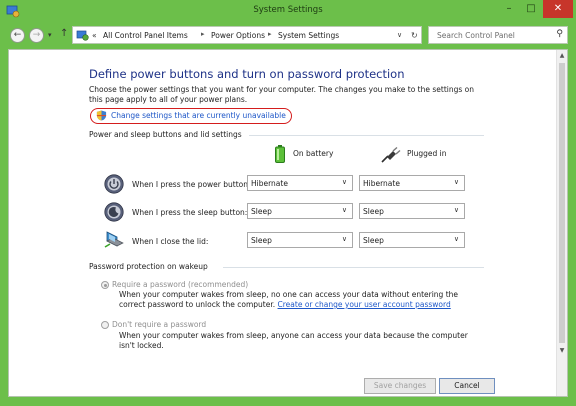  I want to click on address-dropdown-chevron-icon: ∨, so click(399, 35).